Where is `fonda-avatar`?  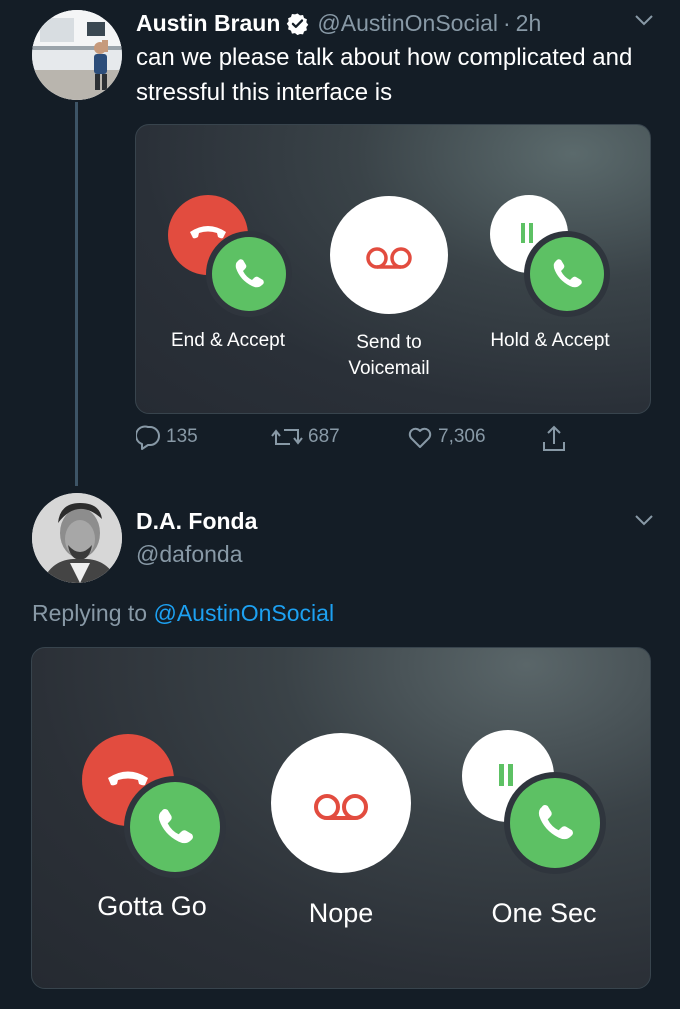 fonda-avatar is located at coordinates (77, 538).